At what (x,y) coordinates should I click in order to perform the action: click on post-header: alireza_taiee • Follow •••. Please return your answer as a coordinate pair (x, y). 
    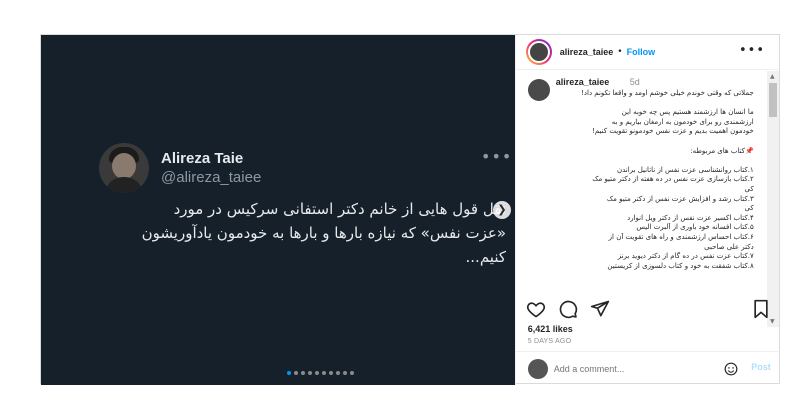
    Looking at the image, I should click on (647, 52).